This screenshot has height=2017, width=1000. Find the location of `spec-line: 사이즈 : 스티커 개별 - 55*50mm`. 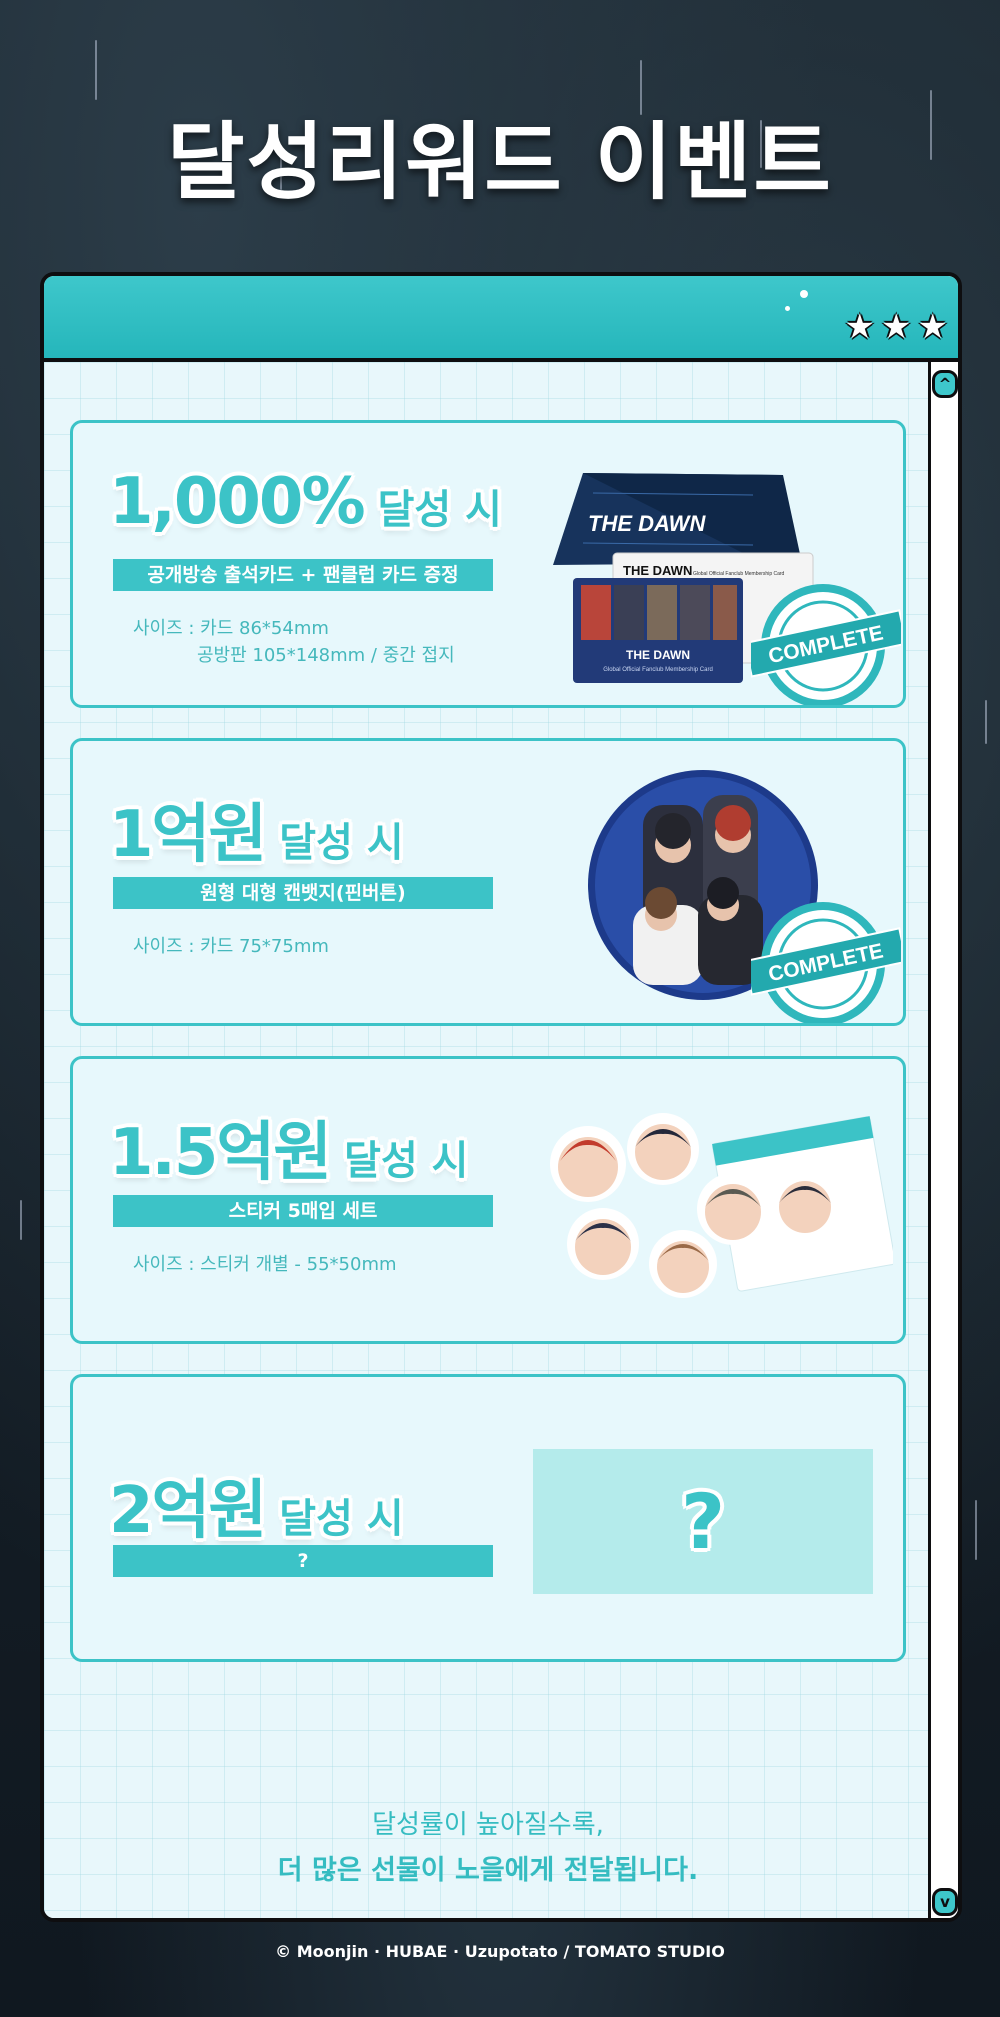

spec-line: 사이즈 : 스티커 개별 - 55*50mm is located at coordinates (265, 1264).